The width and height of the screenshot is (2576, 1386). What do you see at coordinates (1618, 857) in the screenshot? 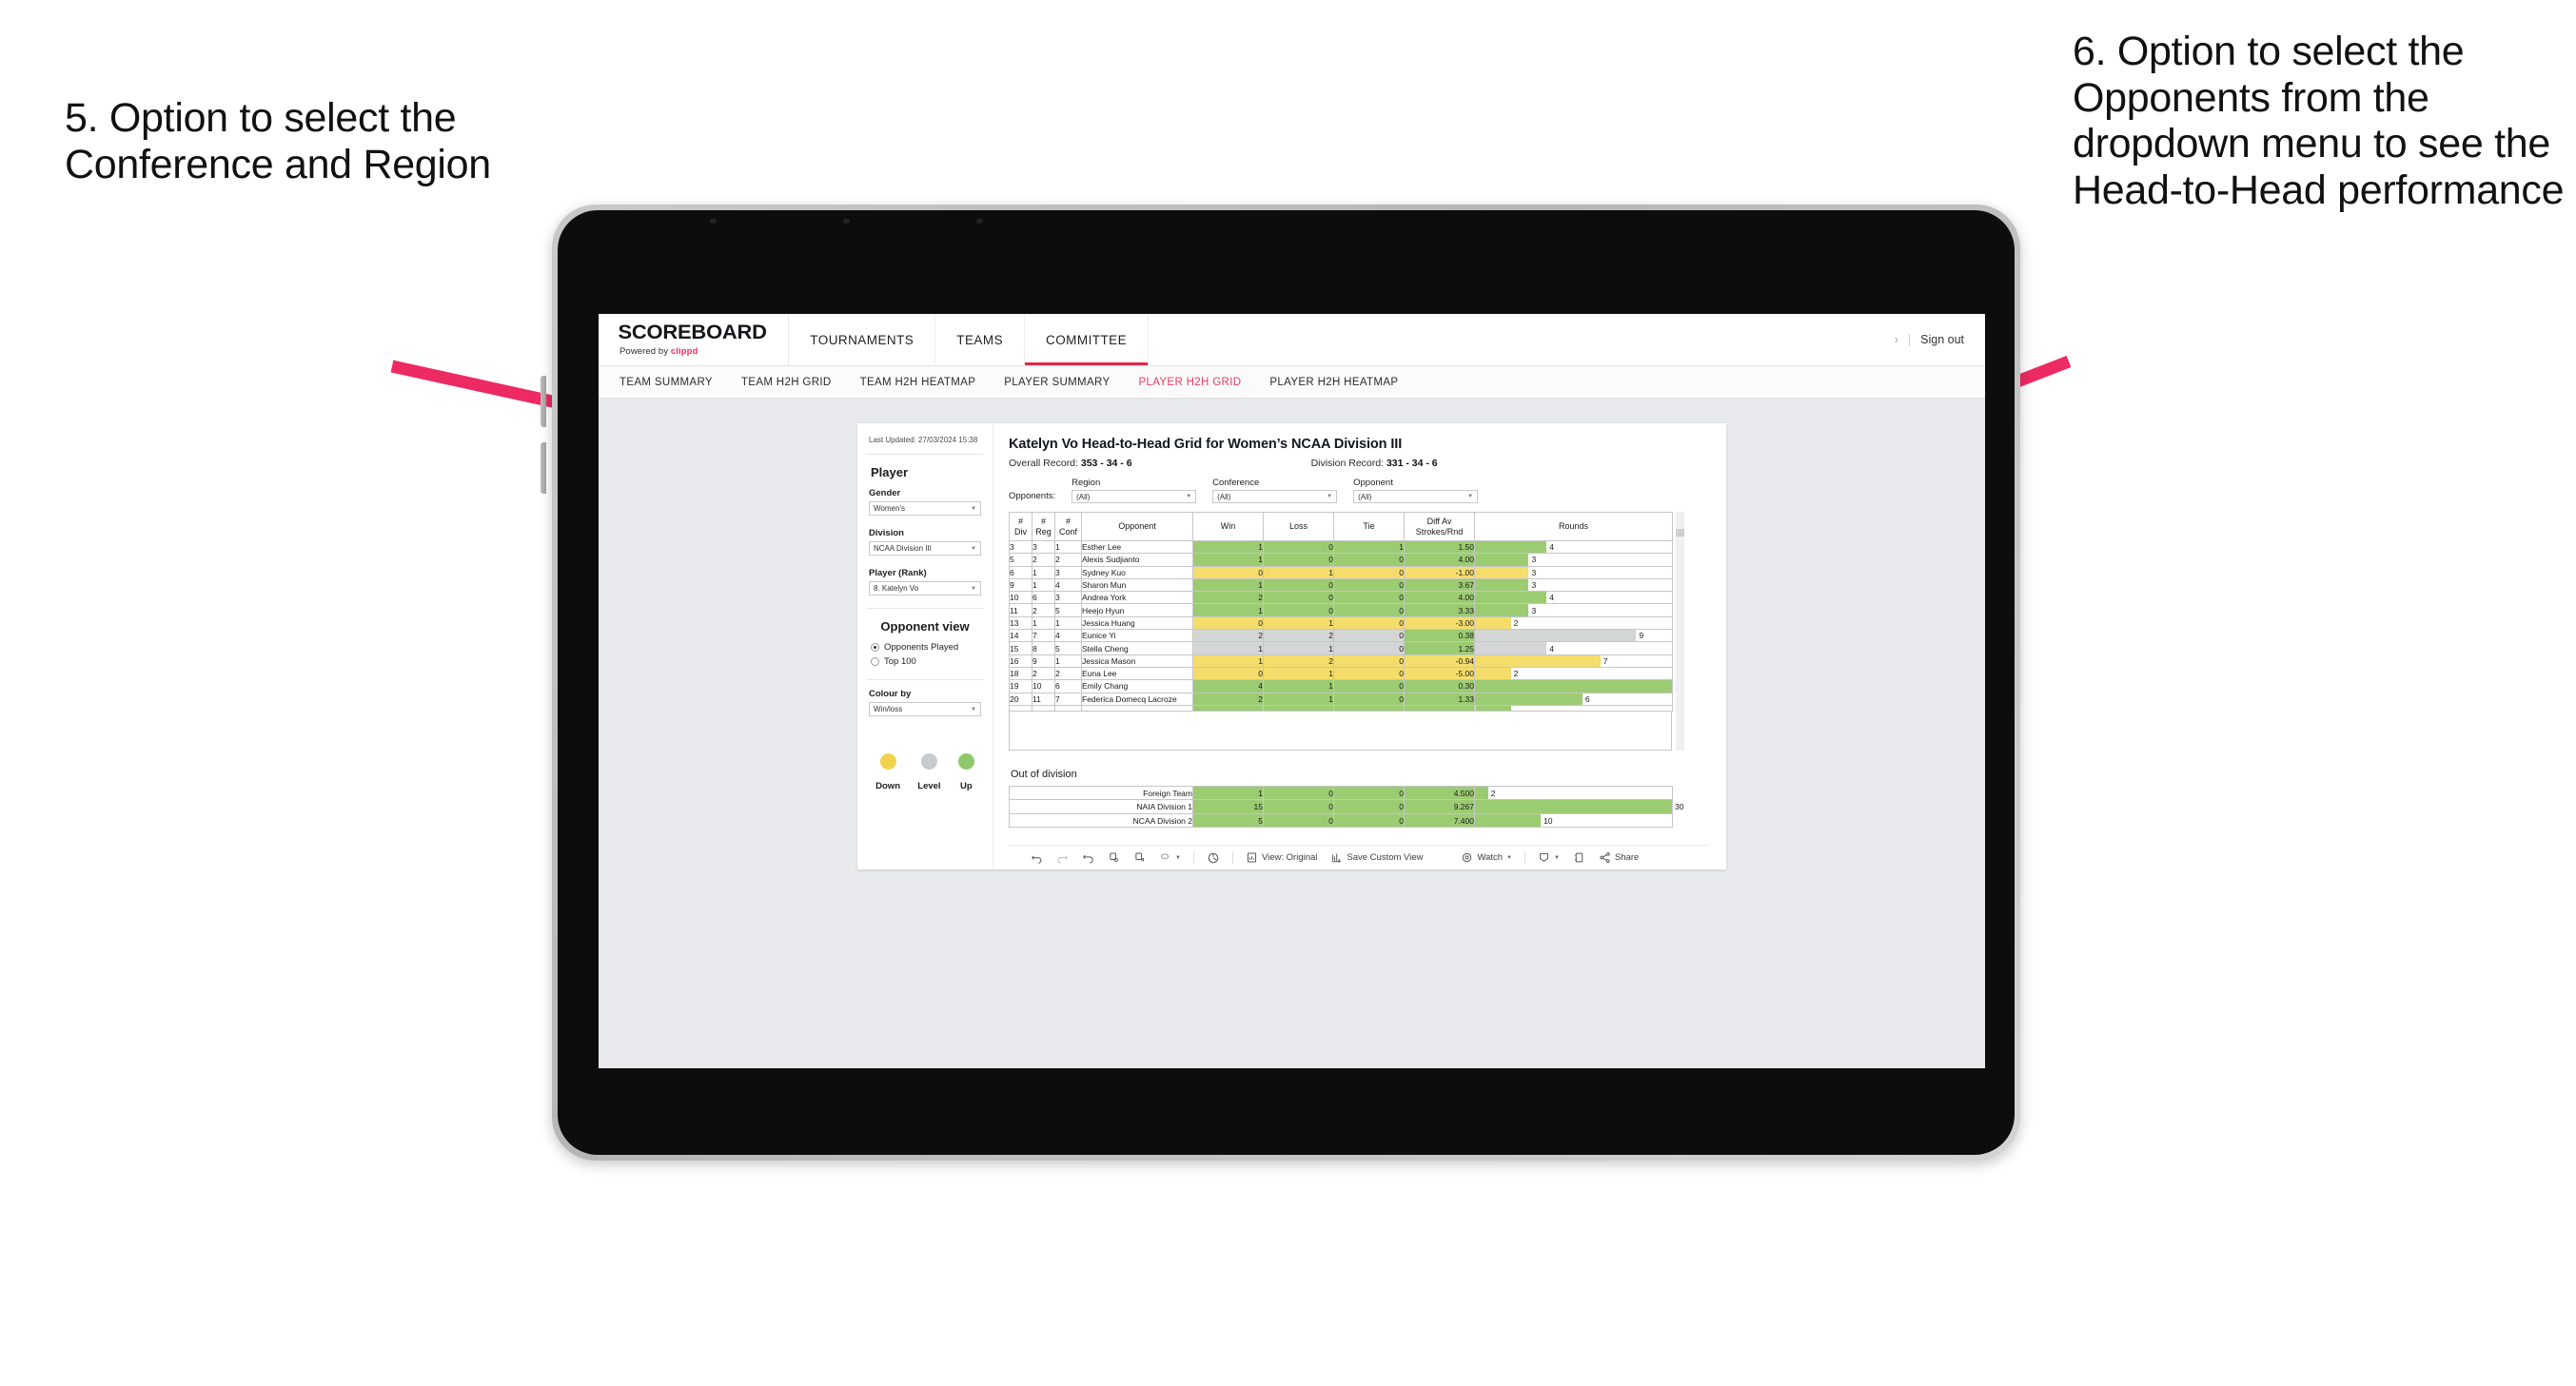
I see `share-button: Share` at bounding box center [1618, 857].